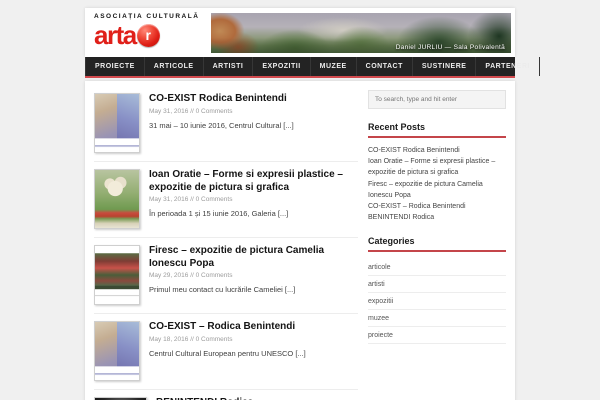 The width and height of the screenshot is (600, 400). I want to click on nav-item-muzee: MUZEE, so click(334, 66).